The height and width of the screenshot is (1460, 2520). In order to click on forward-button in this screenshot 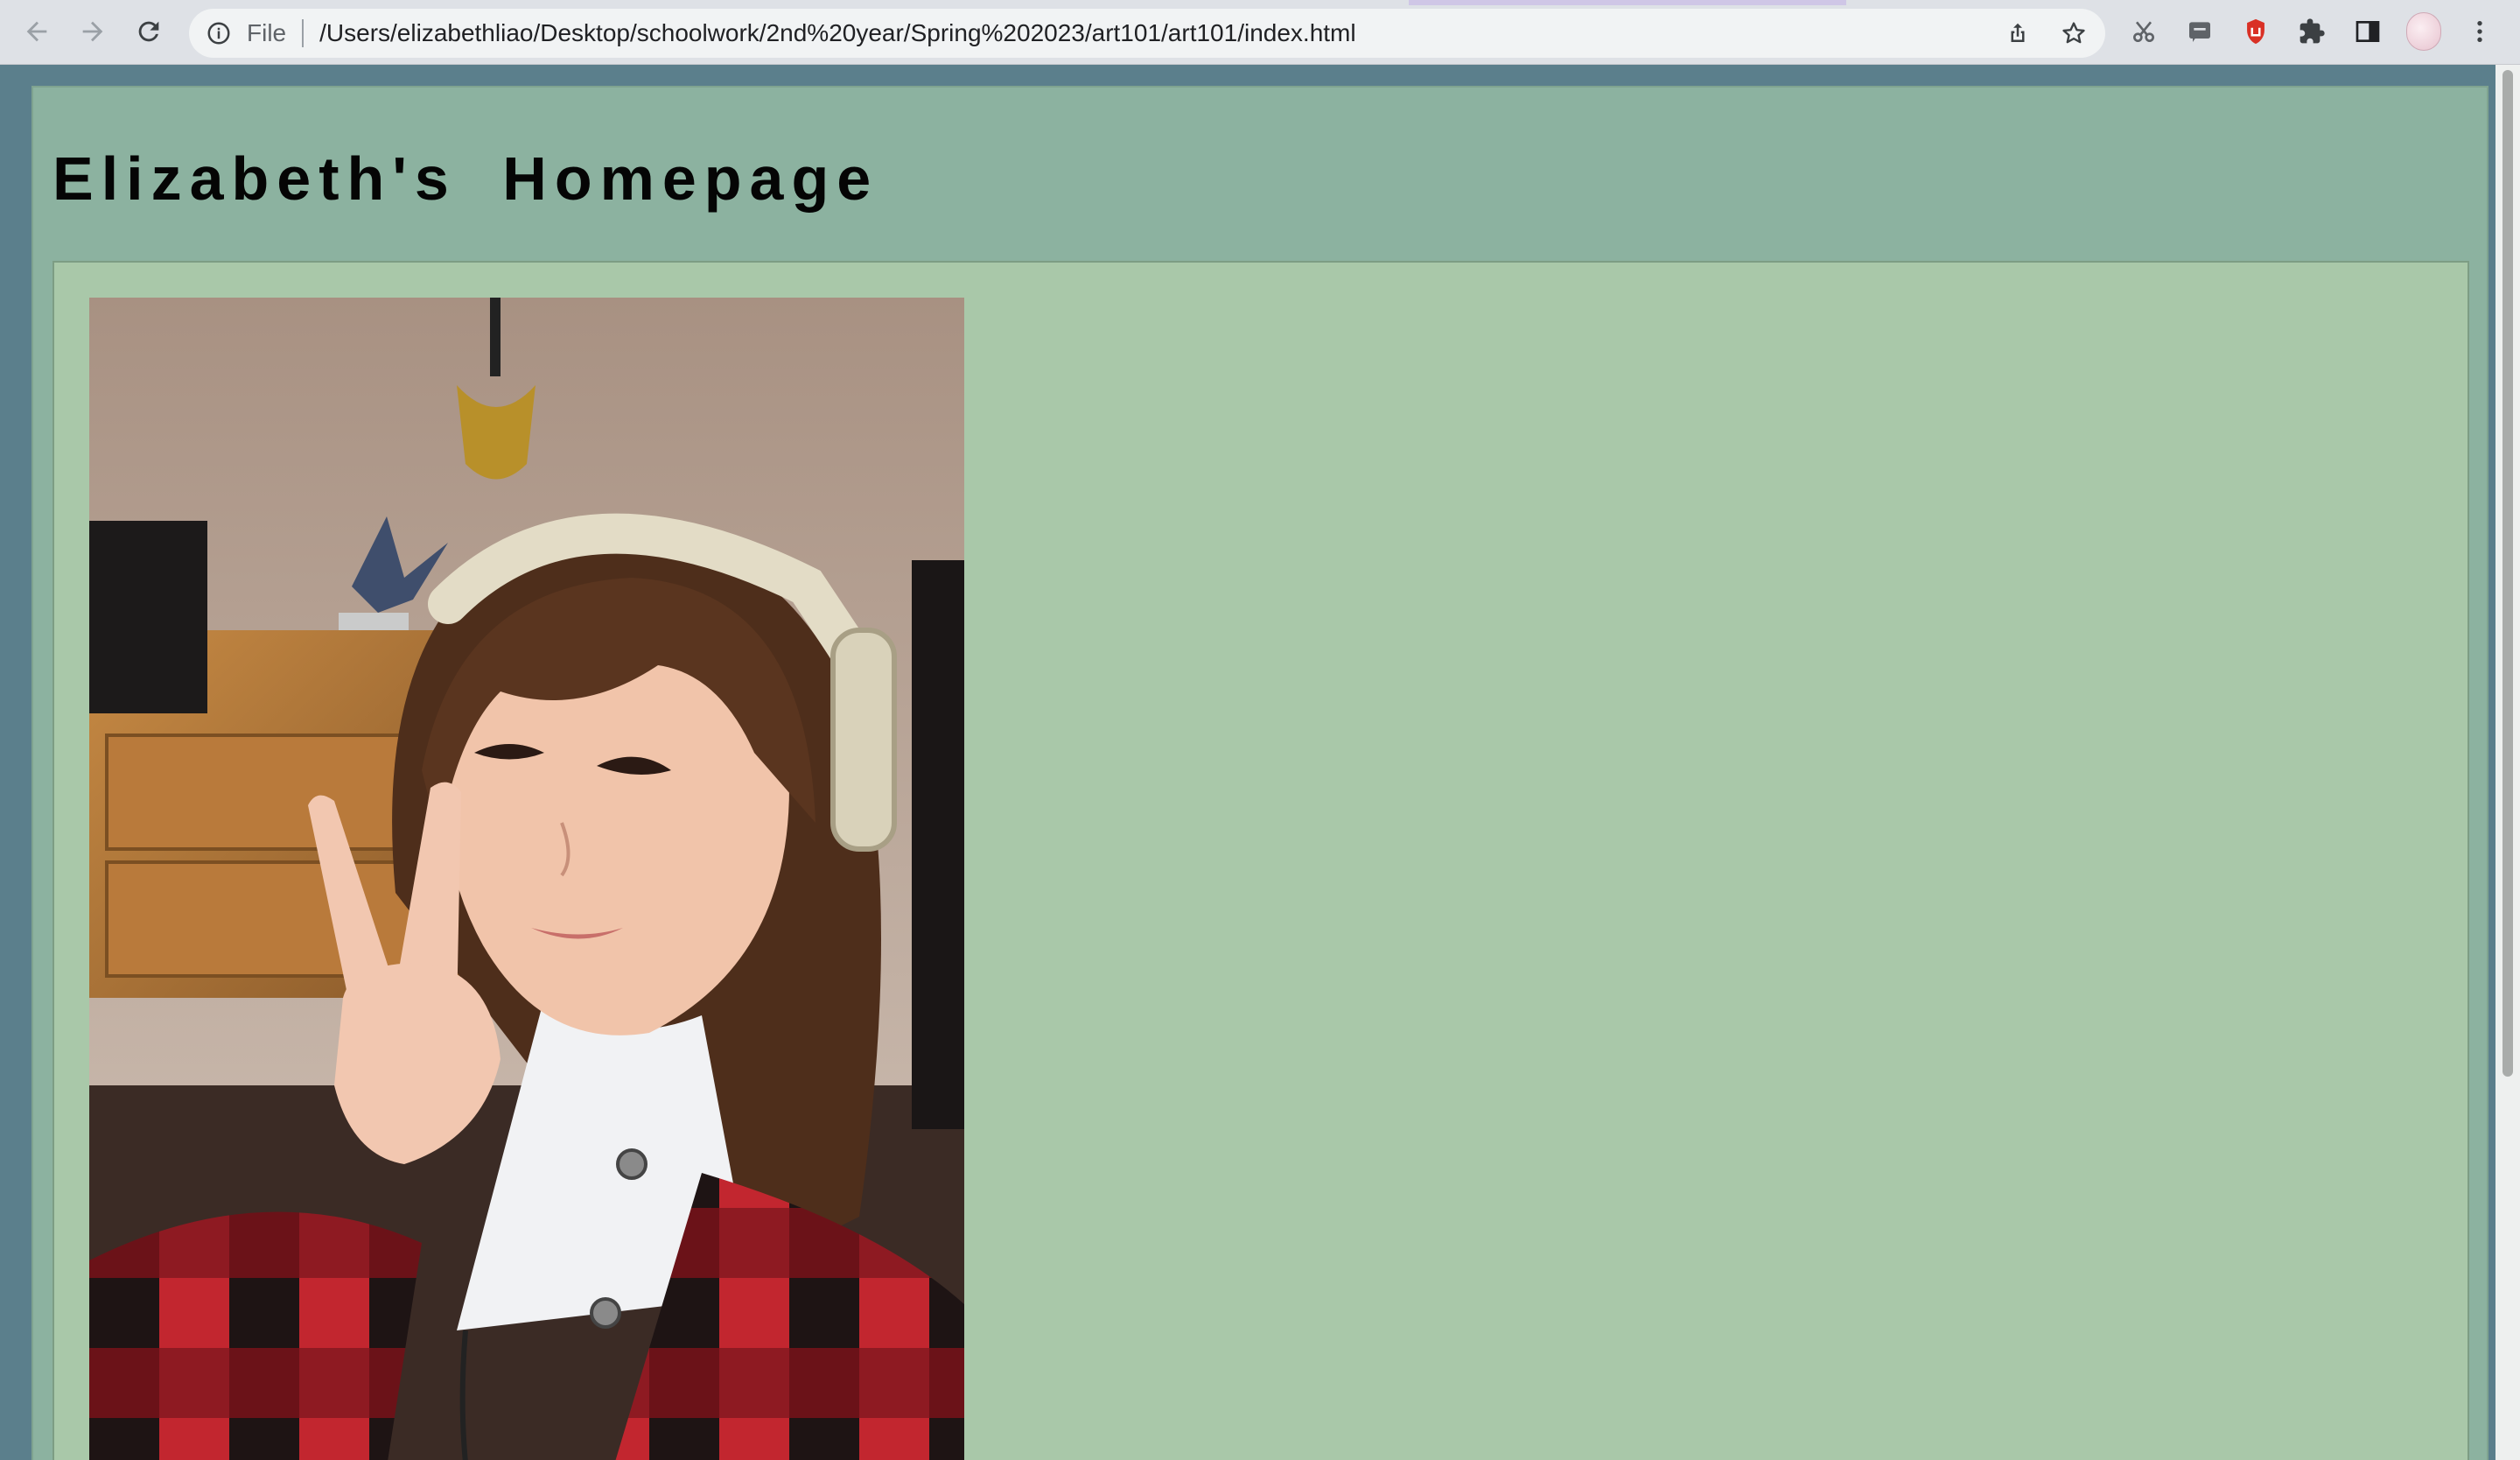, I will do `click(93, 31)`.